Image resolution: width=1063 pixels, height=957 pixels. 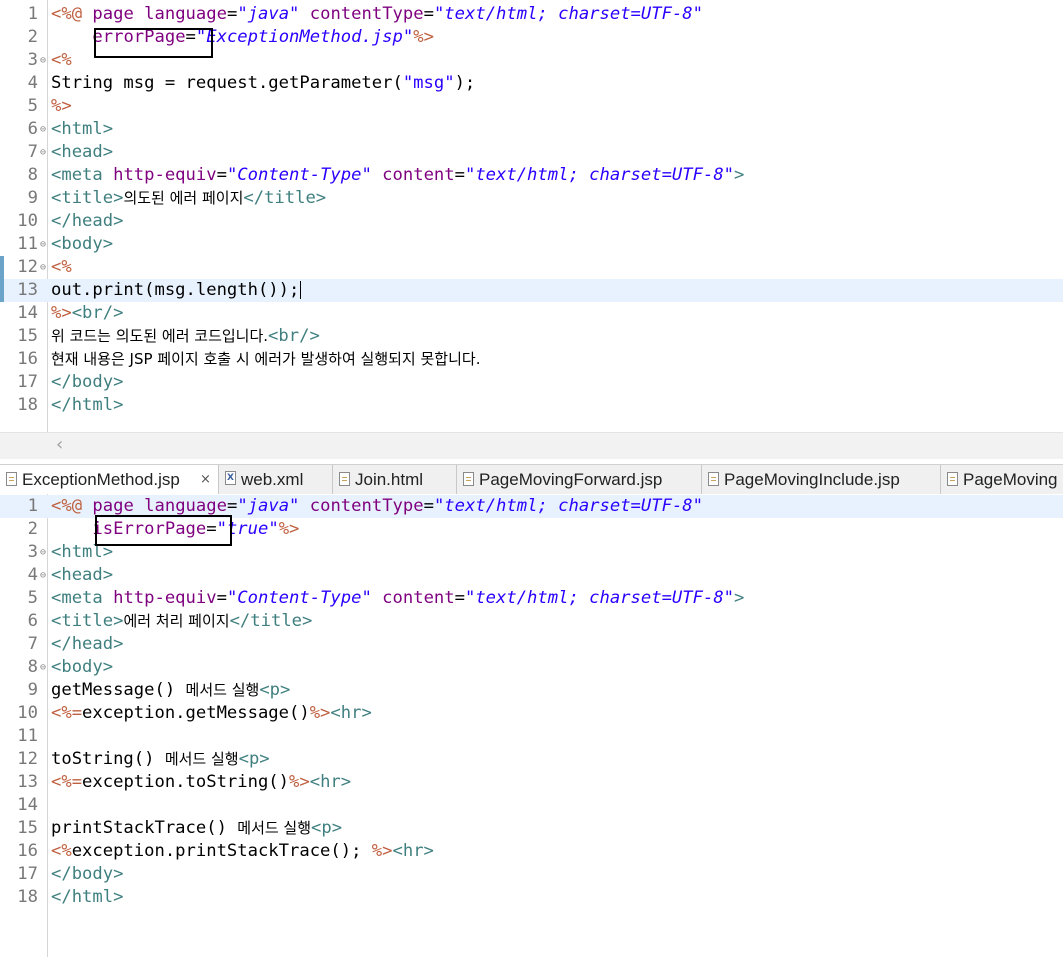 I want to click on code-line: 10 </head>, so click(x=531, y=221).